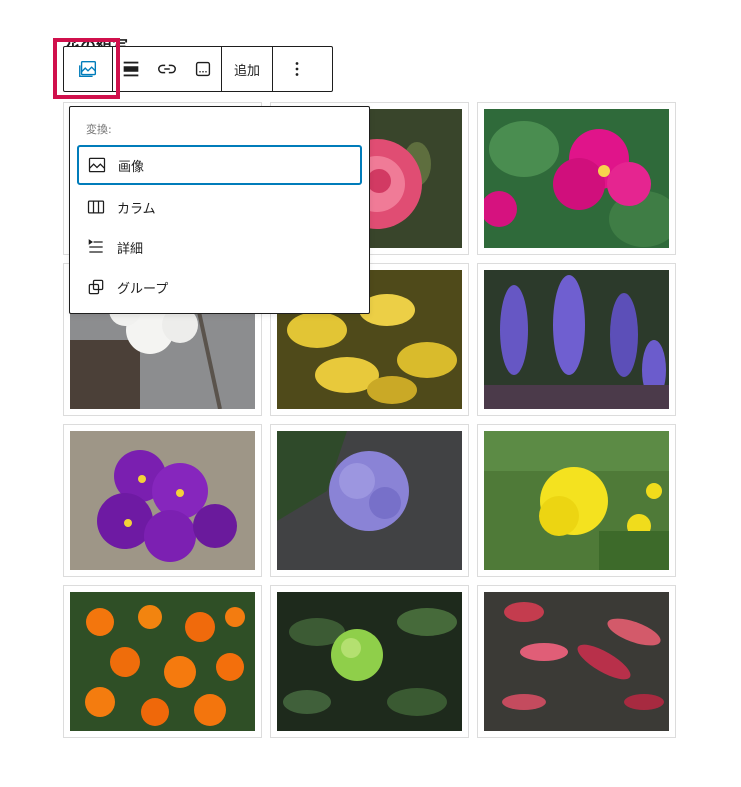 The height and width of the screenshot is (787, 741). Describe the element at coordinates (576, 661) in the screenshot. I see `gallery-image-red-autumn-leaves` at that location.